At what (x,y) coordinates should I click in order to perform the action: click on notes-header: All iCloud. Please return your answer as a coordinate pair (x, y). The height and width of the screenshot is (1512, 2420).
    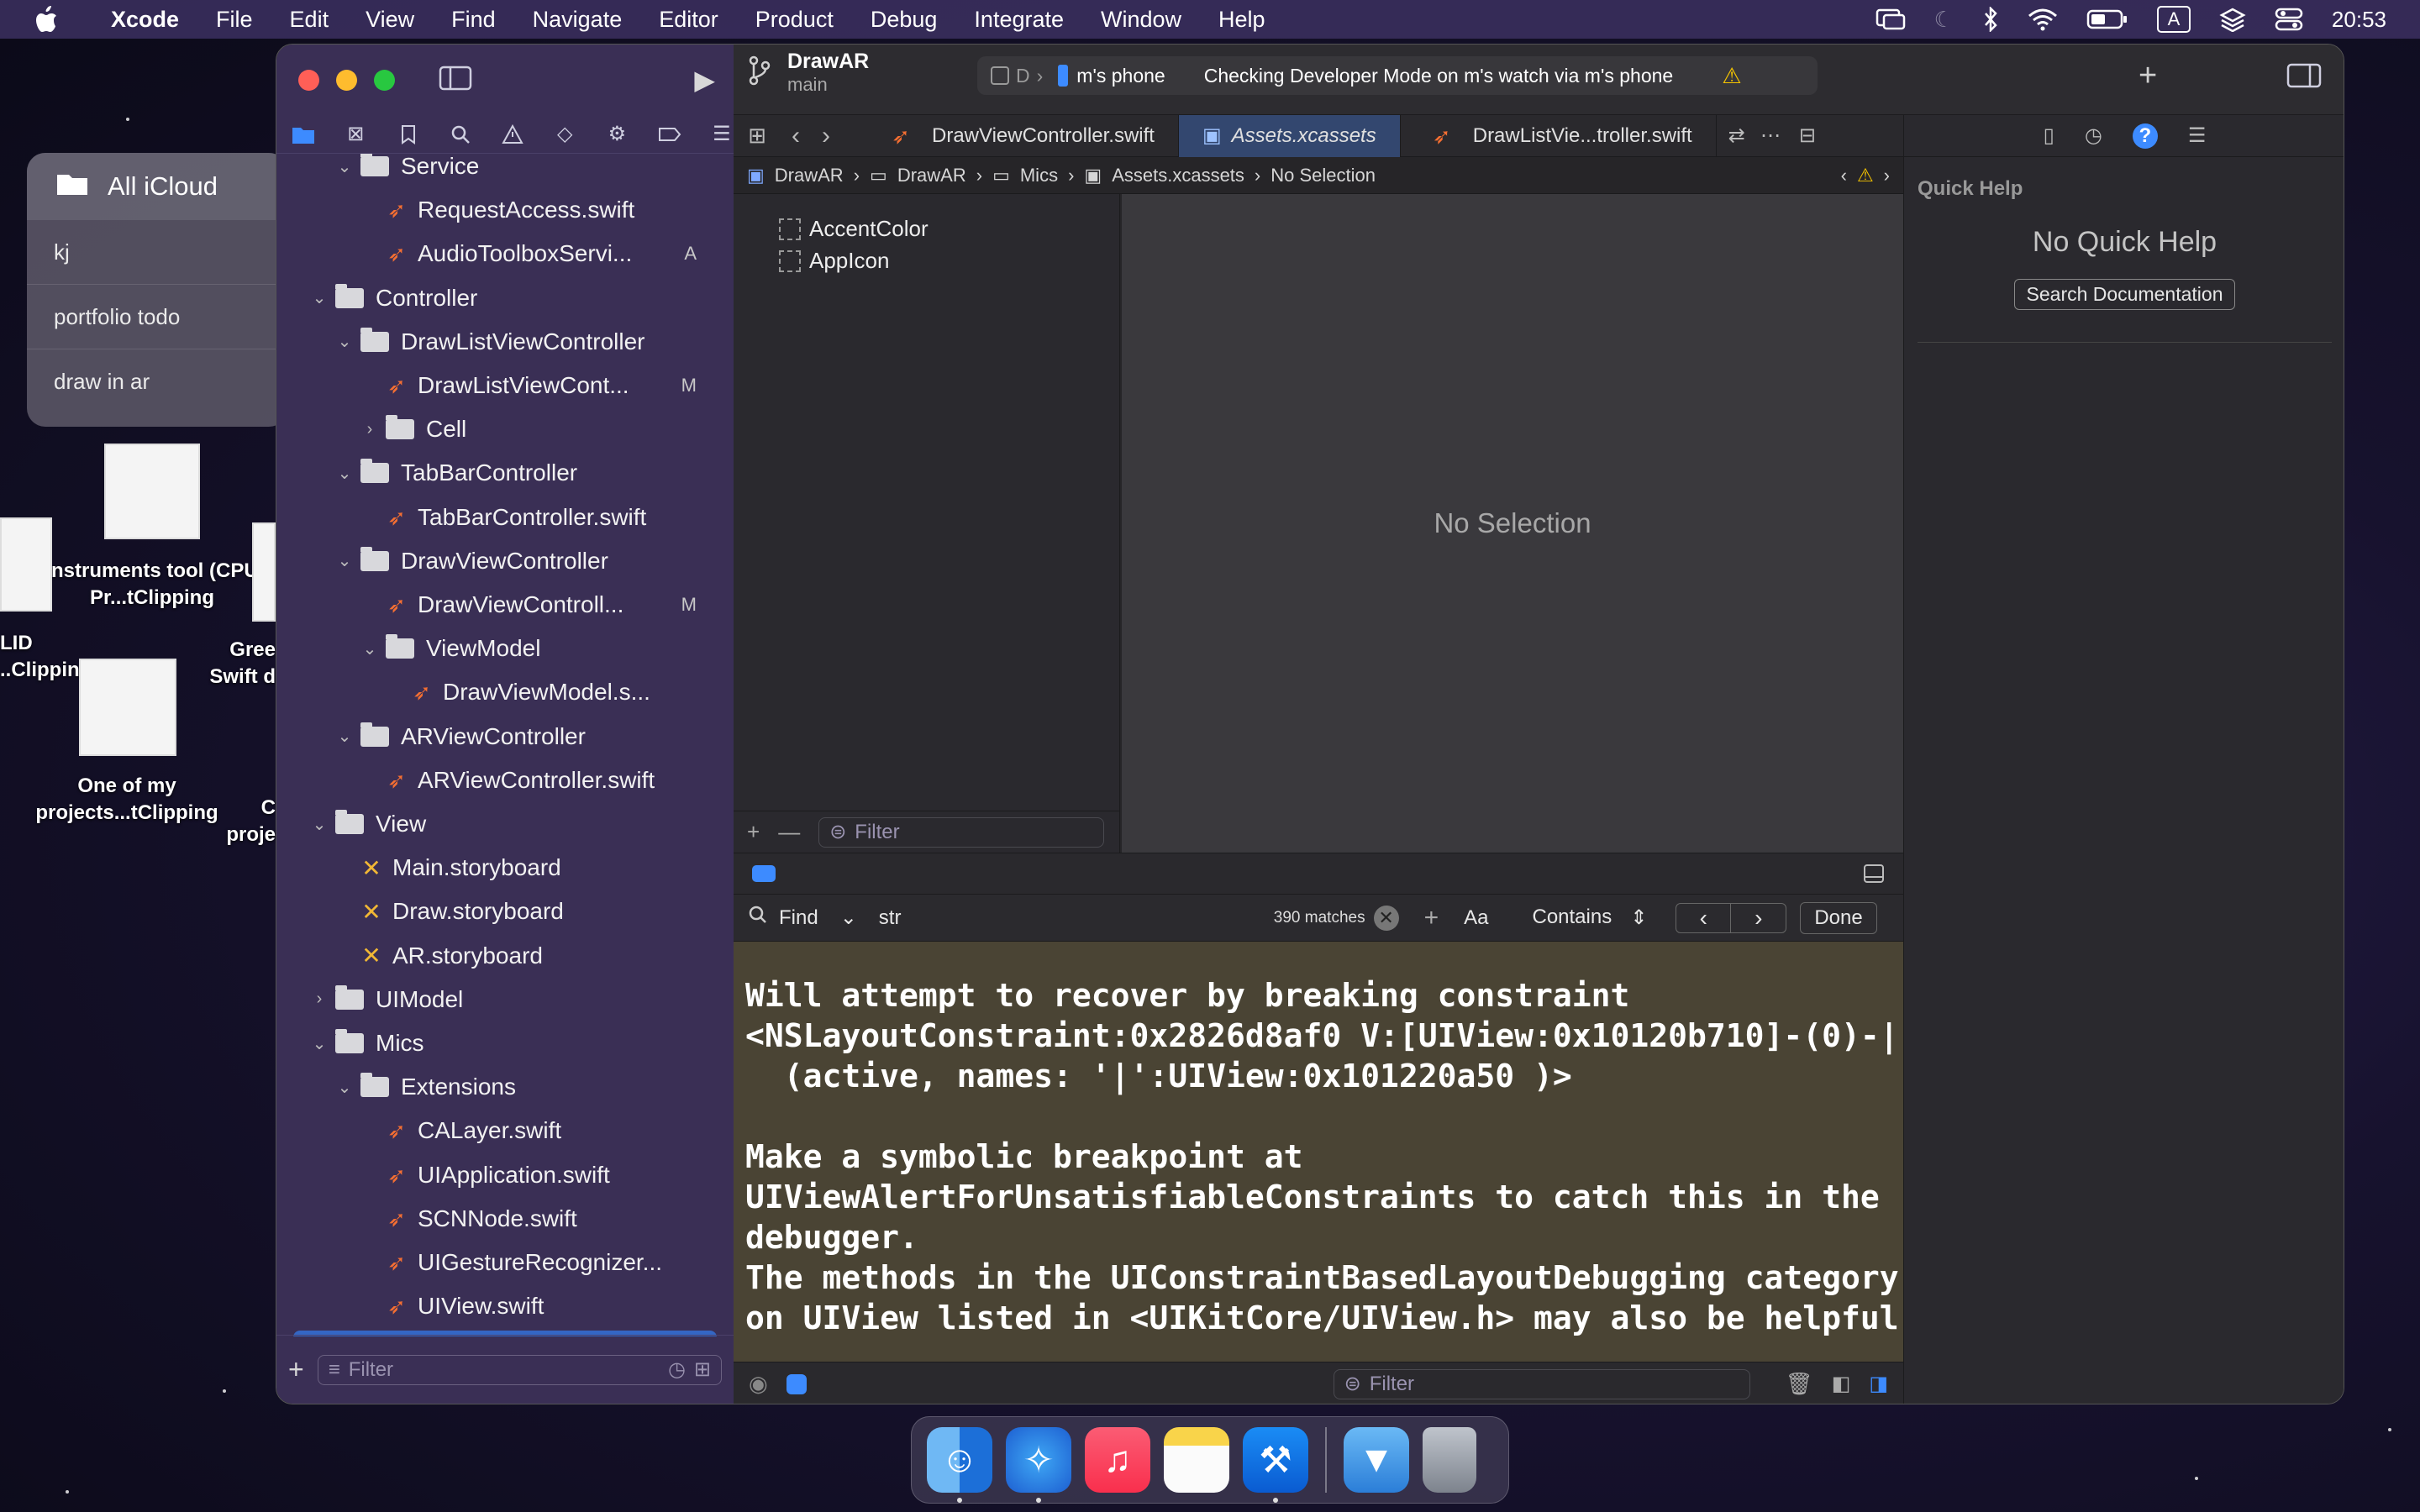
    Looking at the image, I should click on (157, 186).